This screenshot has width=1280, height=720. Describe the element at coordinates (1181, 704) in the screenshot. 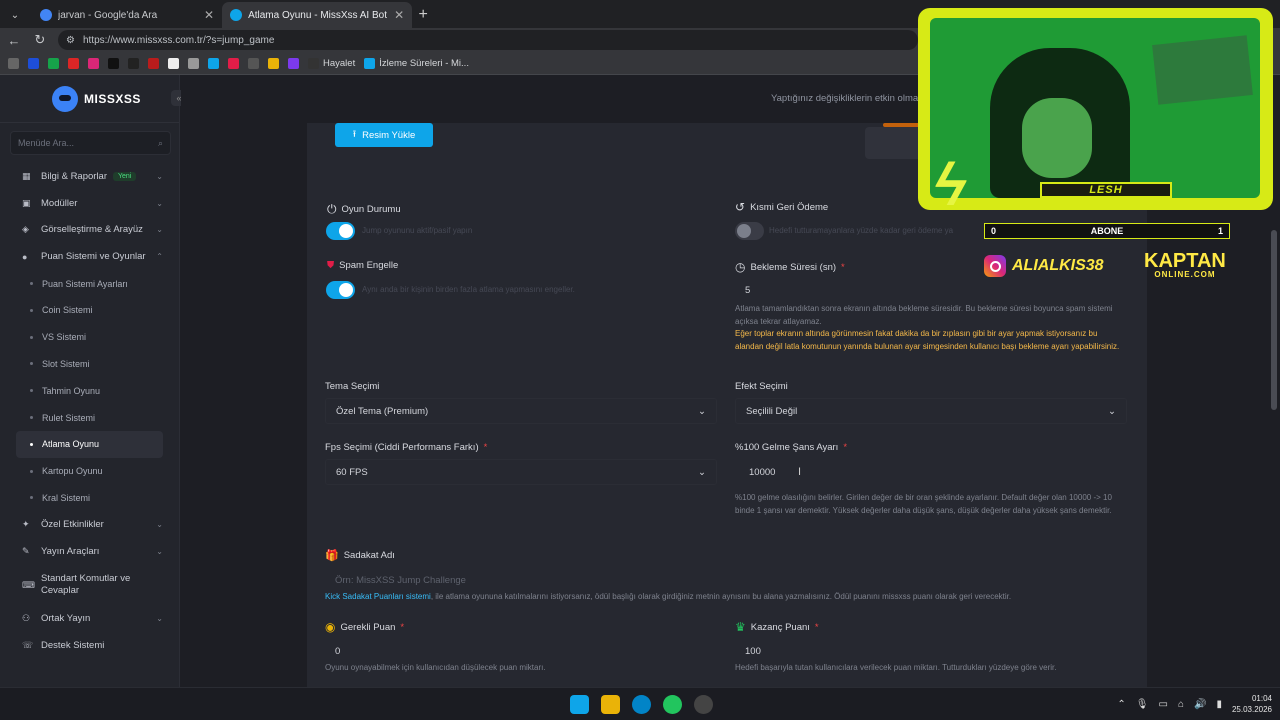

I see `network-icon: ⌂` at that location.